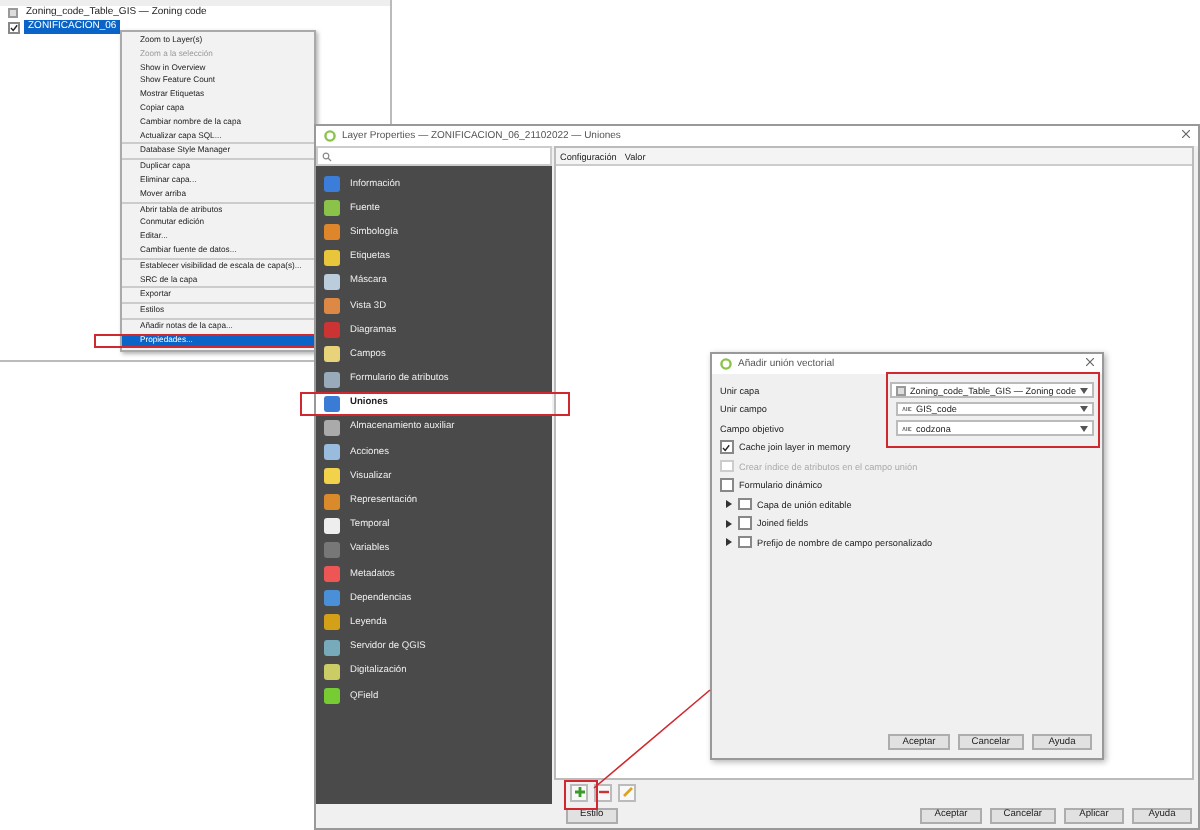 The width and height of the screenshot is (1200, 830). I want to click on highlight-frame, so click(581, 795).